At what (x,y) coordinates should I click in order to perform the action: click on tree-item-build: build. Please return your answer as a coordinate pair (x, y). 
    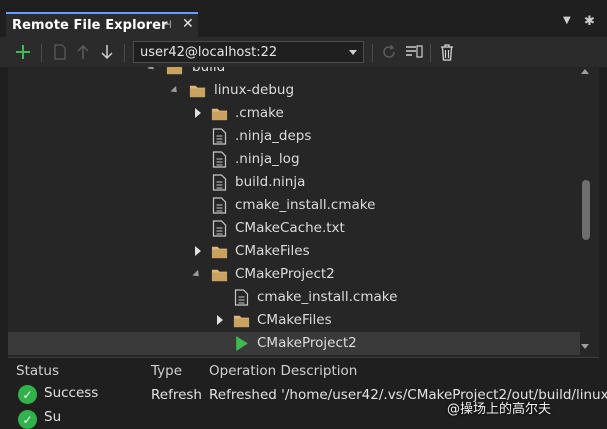
    Looking at the image, I should click on (294, 73).